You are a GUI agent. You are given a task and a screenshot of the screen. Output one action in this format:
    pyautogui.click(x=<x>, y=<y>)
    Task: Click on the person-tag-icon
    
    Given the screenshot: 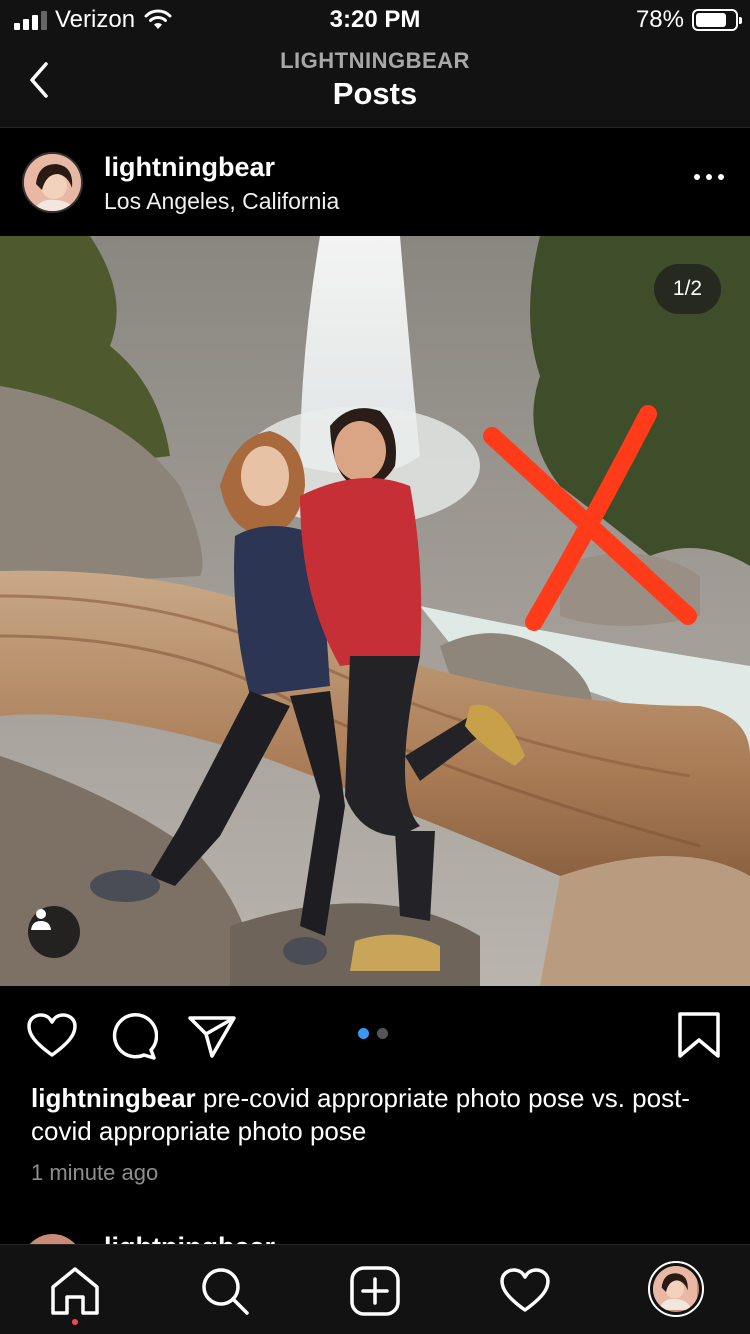 What is the action you would take?
    pyautogui.click(x=54, y=932)
    